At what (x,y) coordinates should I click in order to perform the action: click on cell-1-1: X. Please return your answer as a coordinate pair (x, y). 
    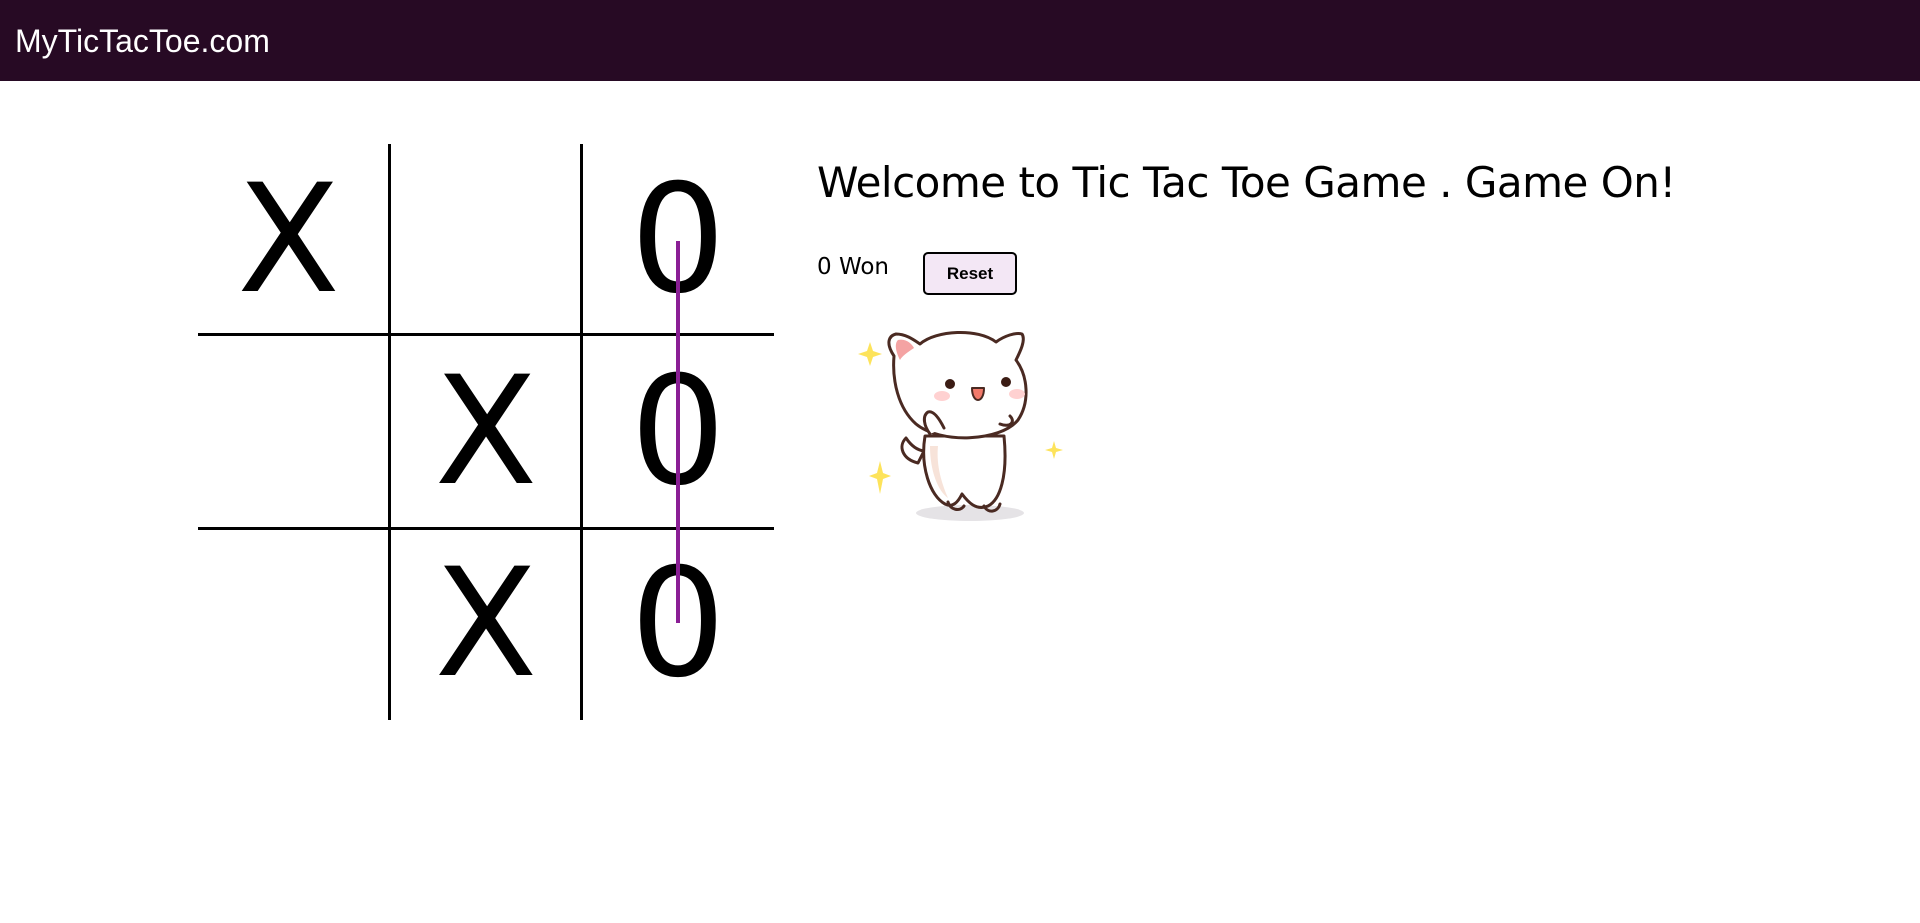
    Looking at the image, I should click on (486, 432).